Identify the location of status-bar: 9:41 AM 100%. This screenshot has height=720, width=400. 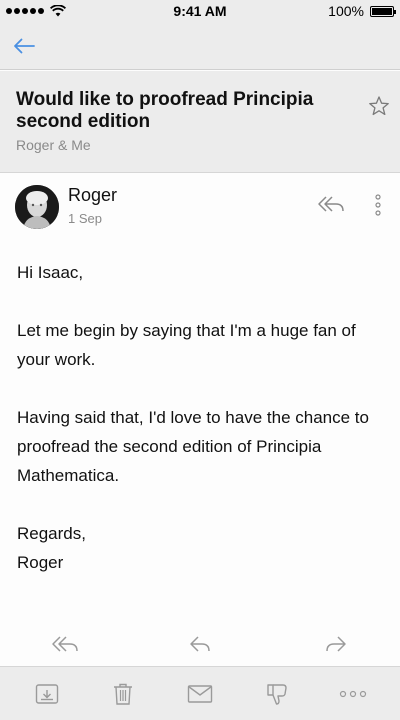
(200, 11).